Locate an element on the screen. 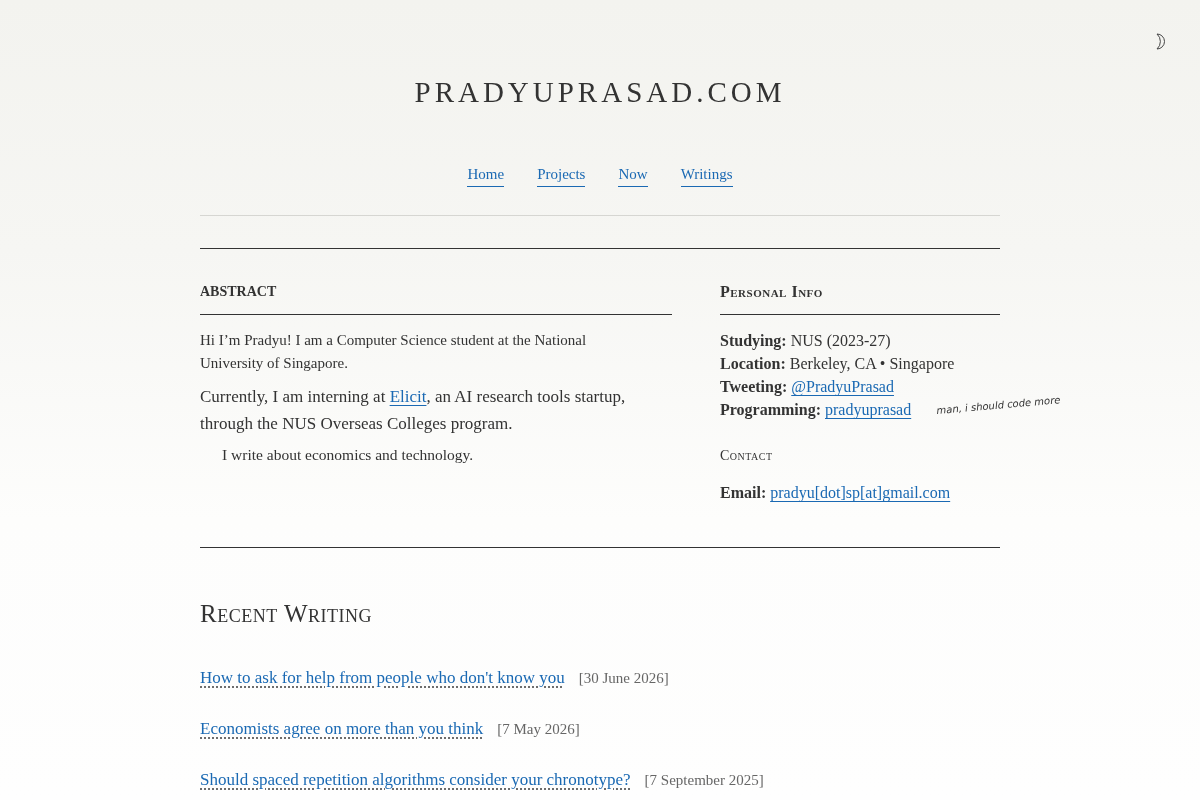 Image resolution: width=1200 pixels, height=800 pixels. section-heading: Contact is located at coordinates (747, 456).